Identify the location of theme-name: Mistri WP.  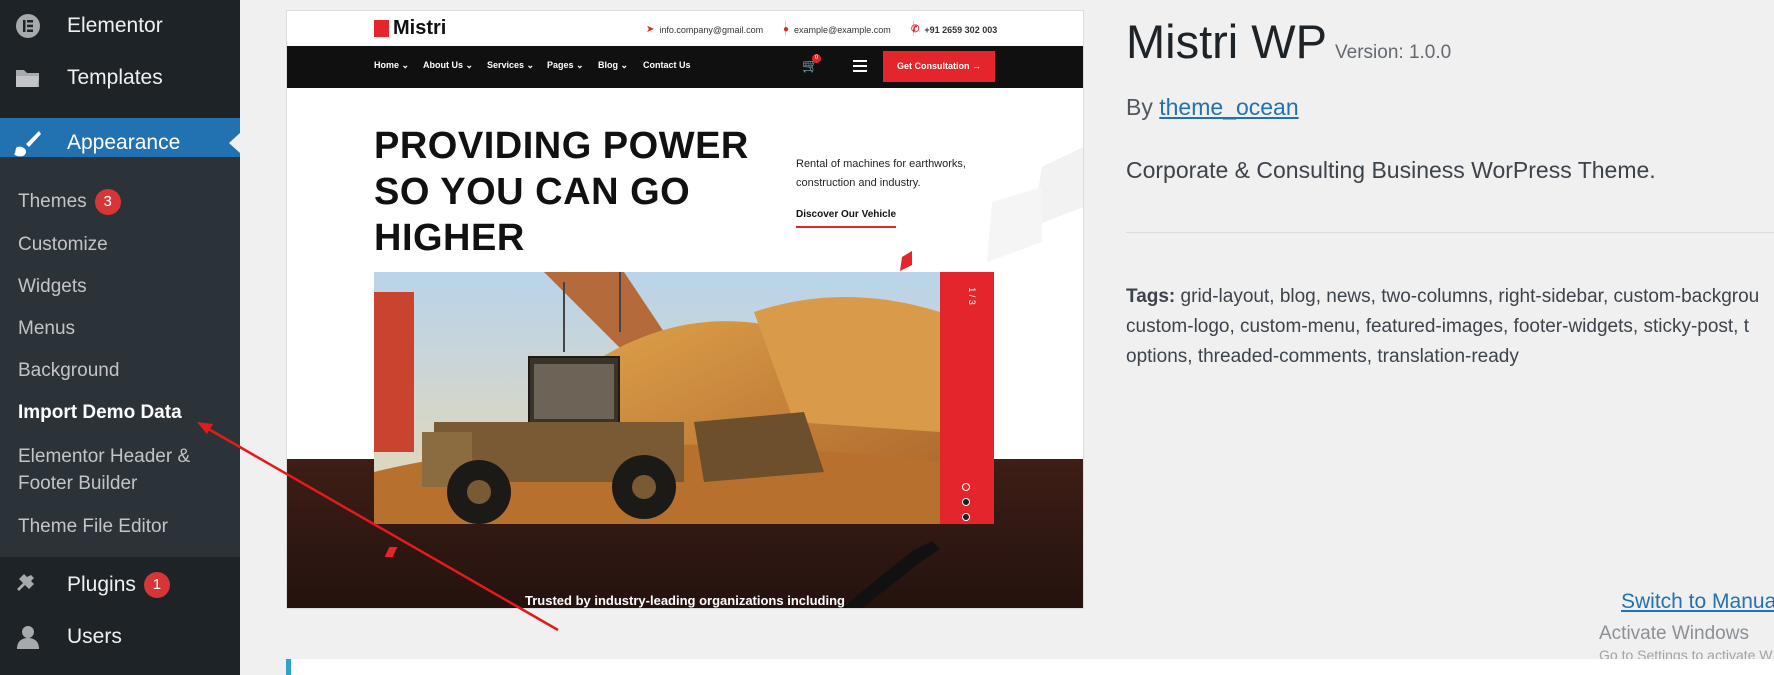
(1227, 41).